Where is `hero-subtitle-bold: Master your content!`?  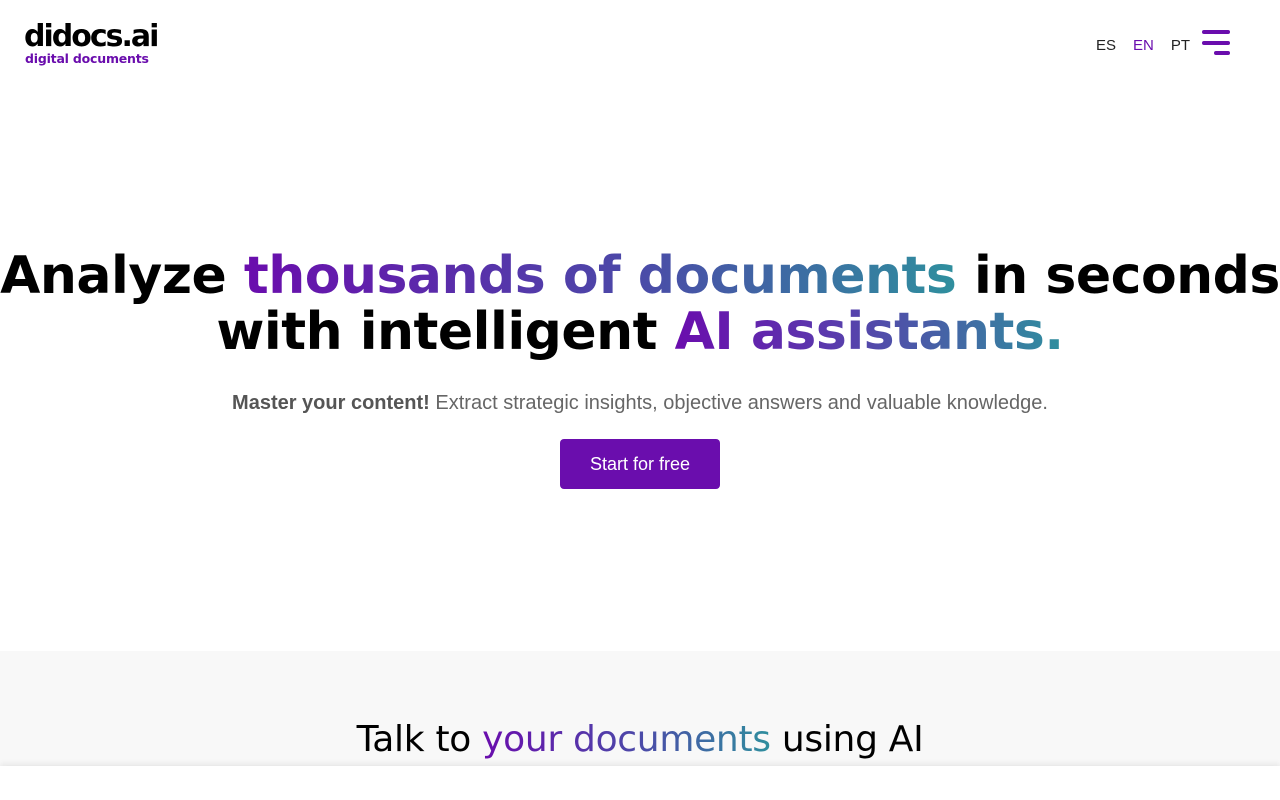 hero-subtitle-bold: Master your content! is located at coordinates (331, 403).